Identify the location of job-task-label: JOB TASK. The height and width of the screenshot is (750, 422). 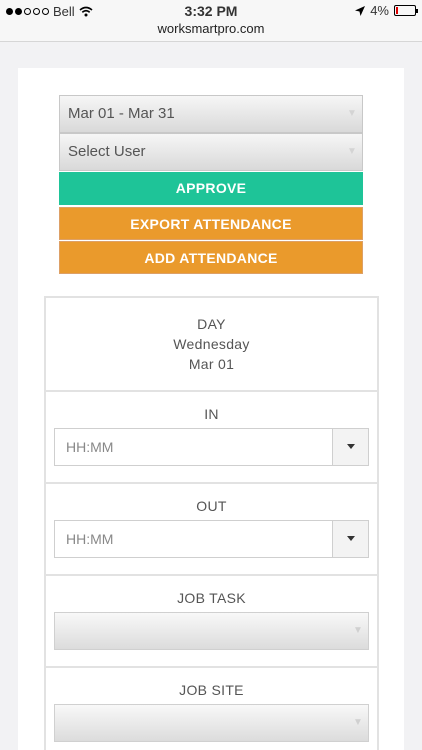
(211, 598).